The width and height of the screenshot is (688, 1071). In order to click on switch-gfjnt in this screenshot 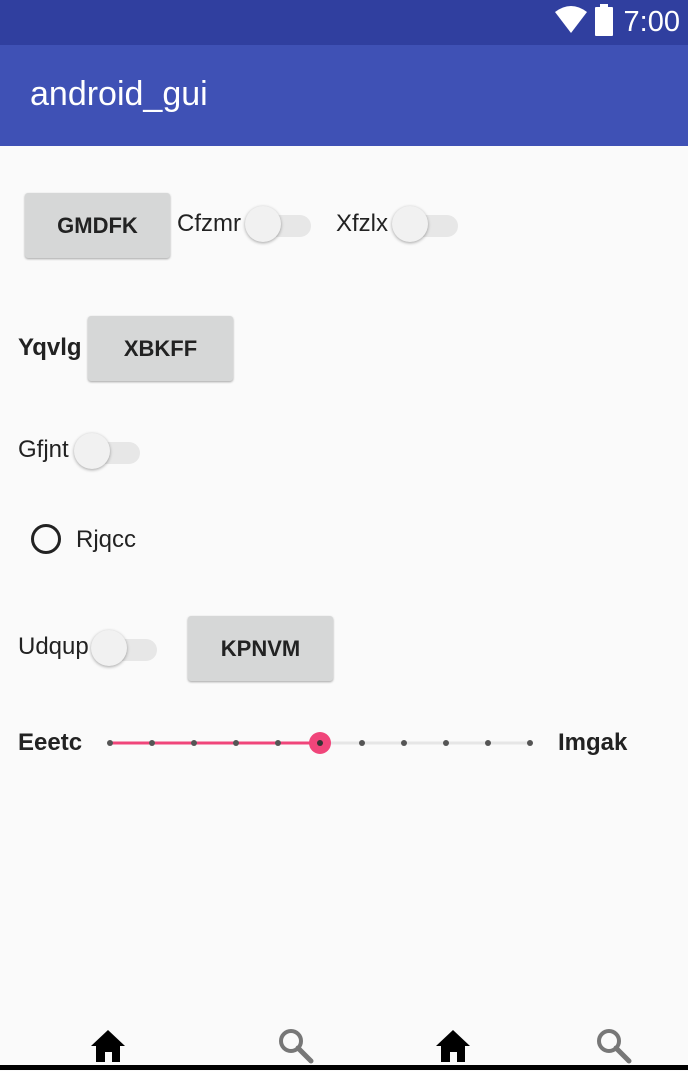, I will do `click(109, 452)`.